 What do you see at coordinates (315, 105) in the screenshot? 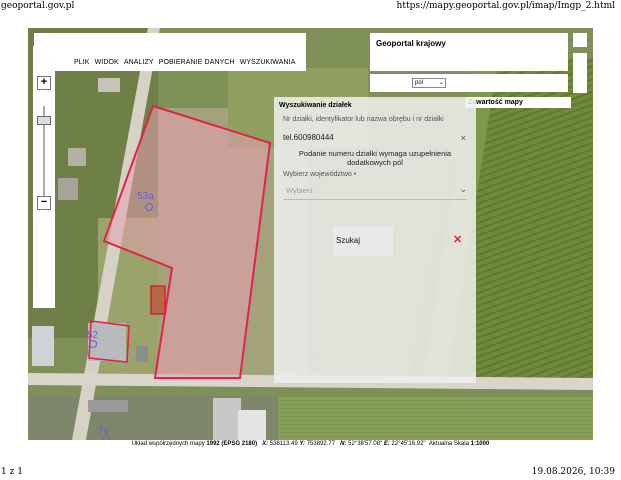
I see `search-panel-title: Wyszukiwanie działek` at bounding box center [315, 105].